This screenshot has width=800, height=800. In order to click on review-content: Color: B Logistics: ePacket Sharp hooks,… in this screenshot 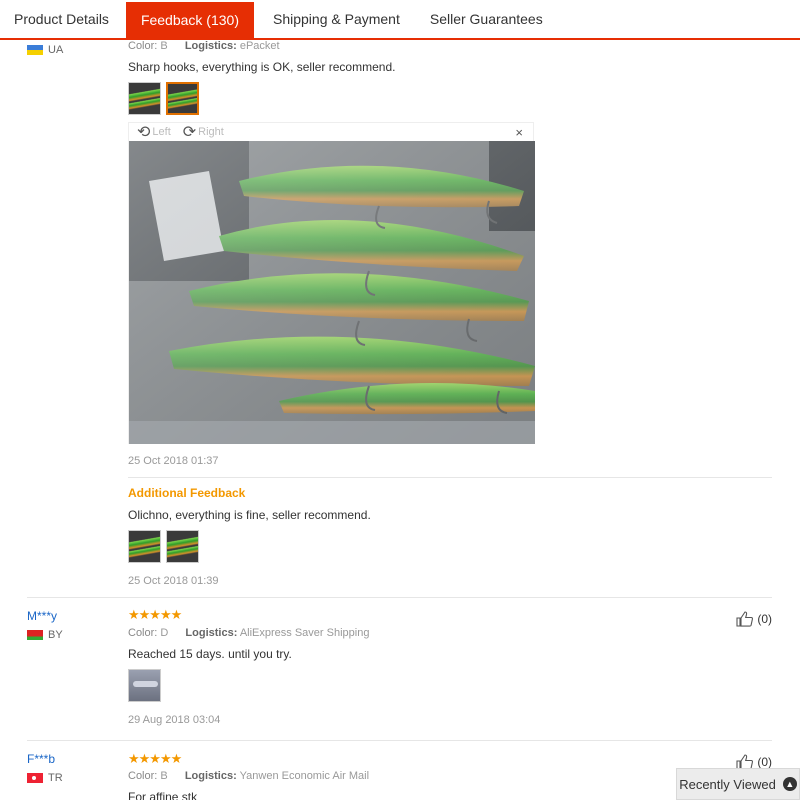, I will do `click(448, 57)`.